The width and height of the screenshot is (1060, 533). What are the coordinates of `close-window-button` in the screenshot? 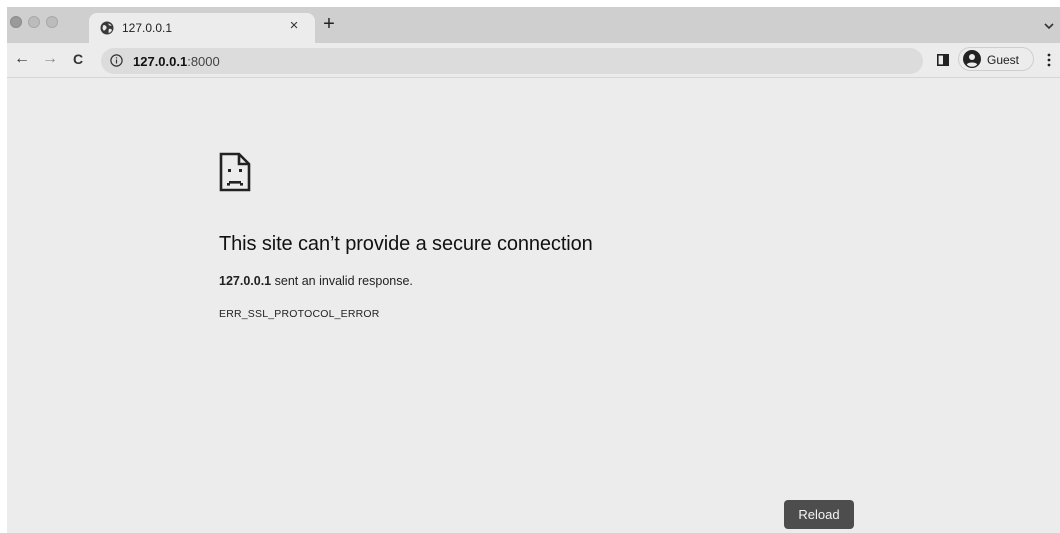 It's located at (16, 22).